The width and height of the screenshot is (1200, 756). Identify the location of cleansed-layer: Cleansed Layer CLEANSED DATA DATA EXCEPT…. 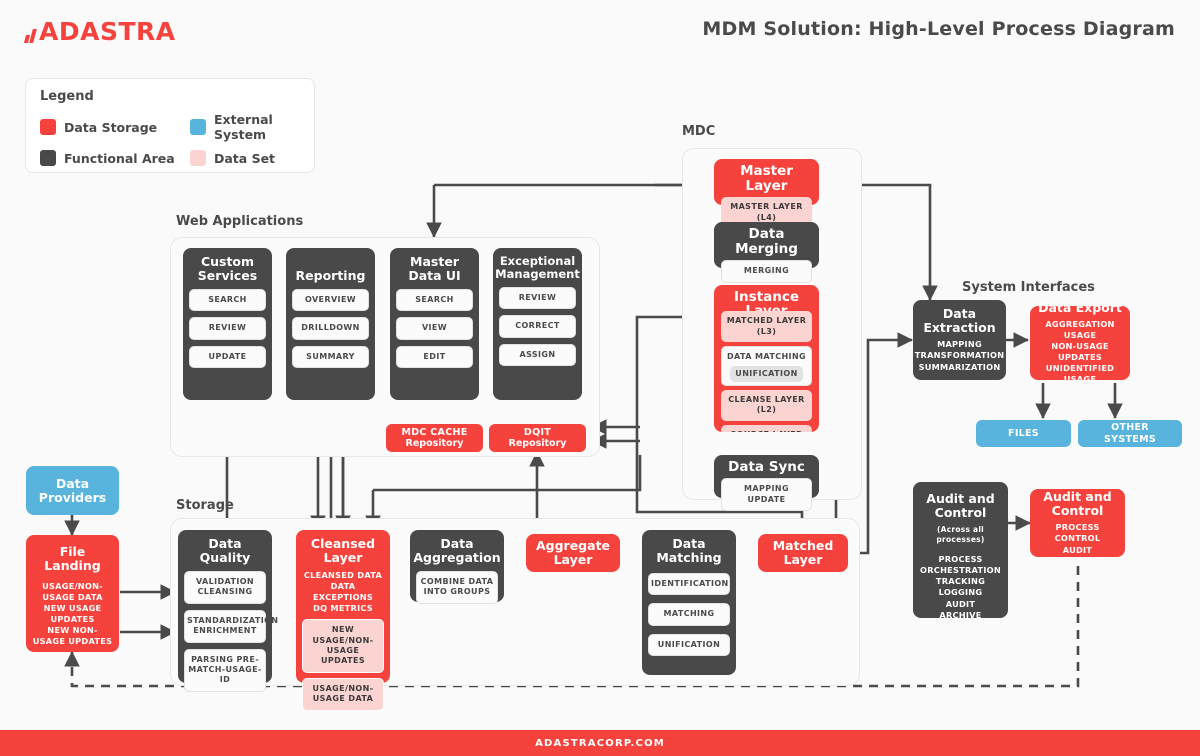
(343, 620).